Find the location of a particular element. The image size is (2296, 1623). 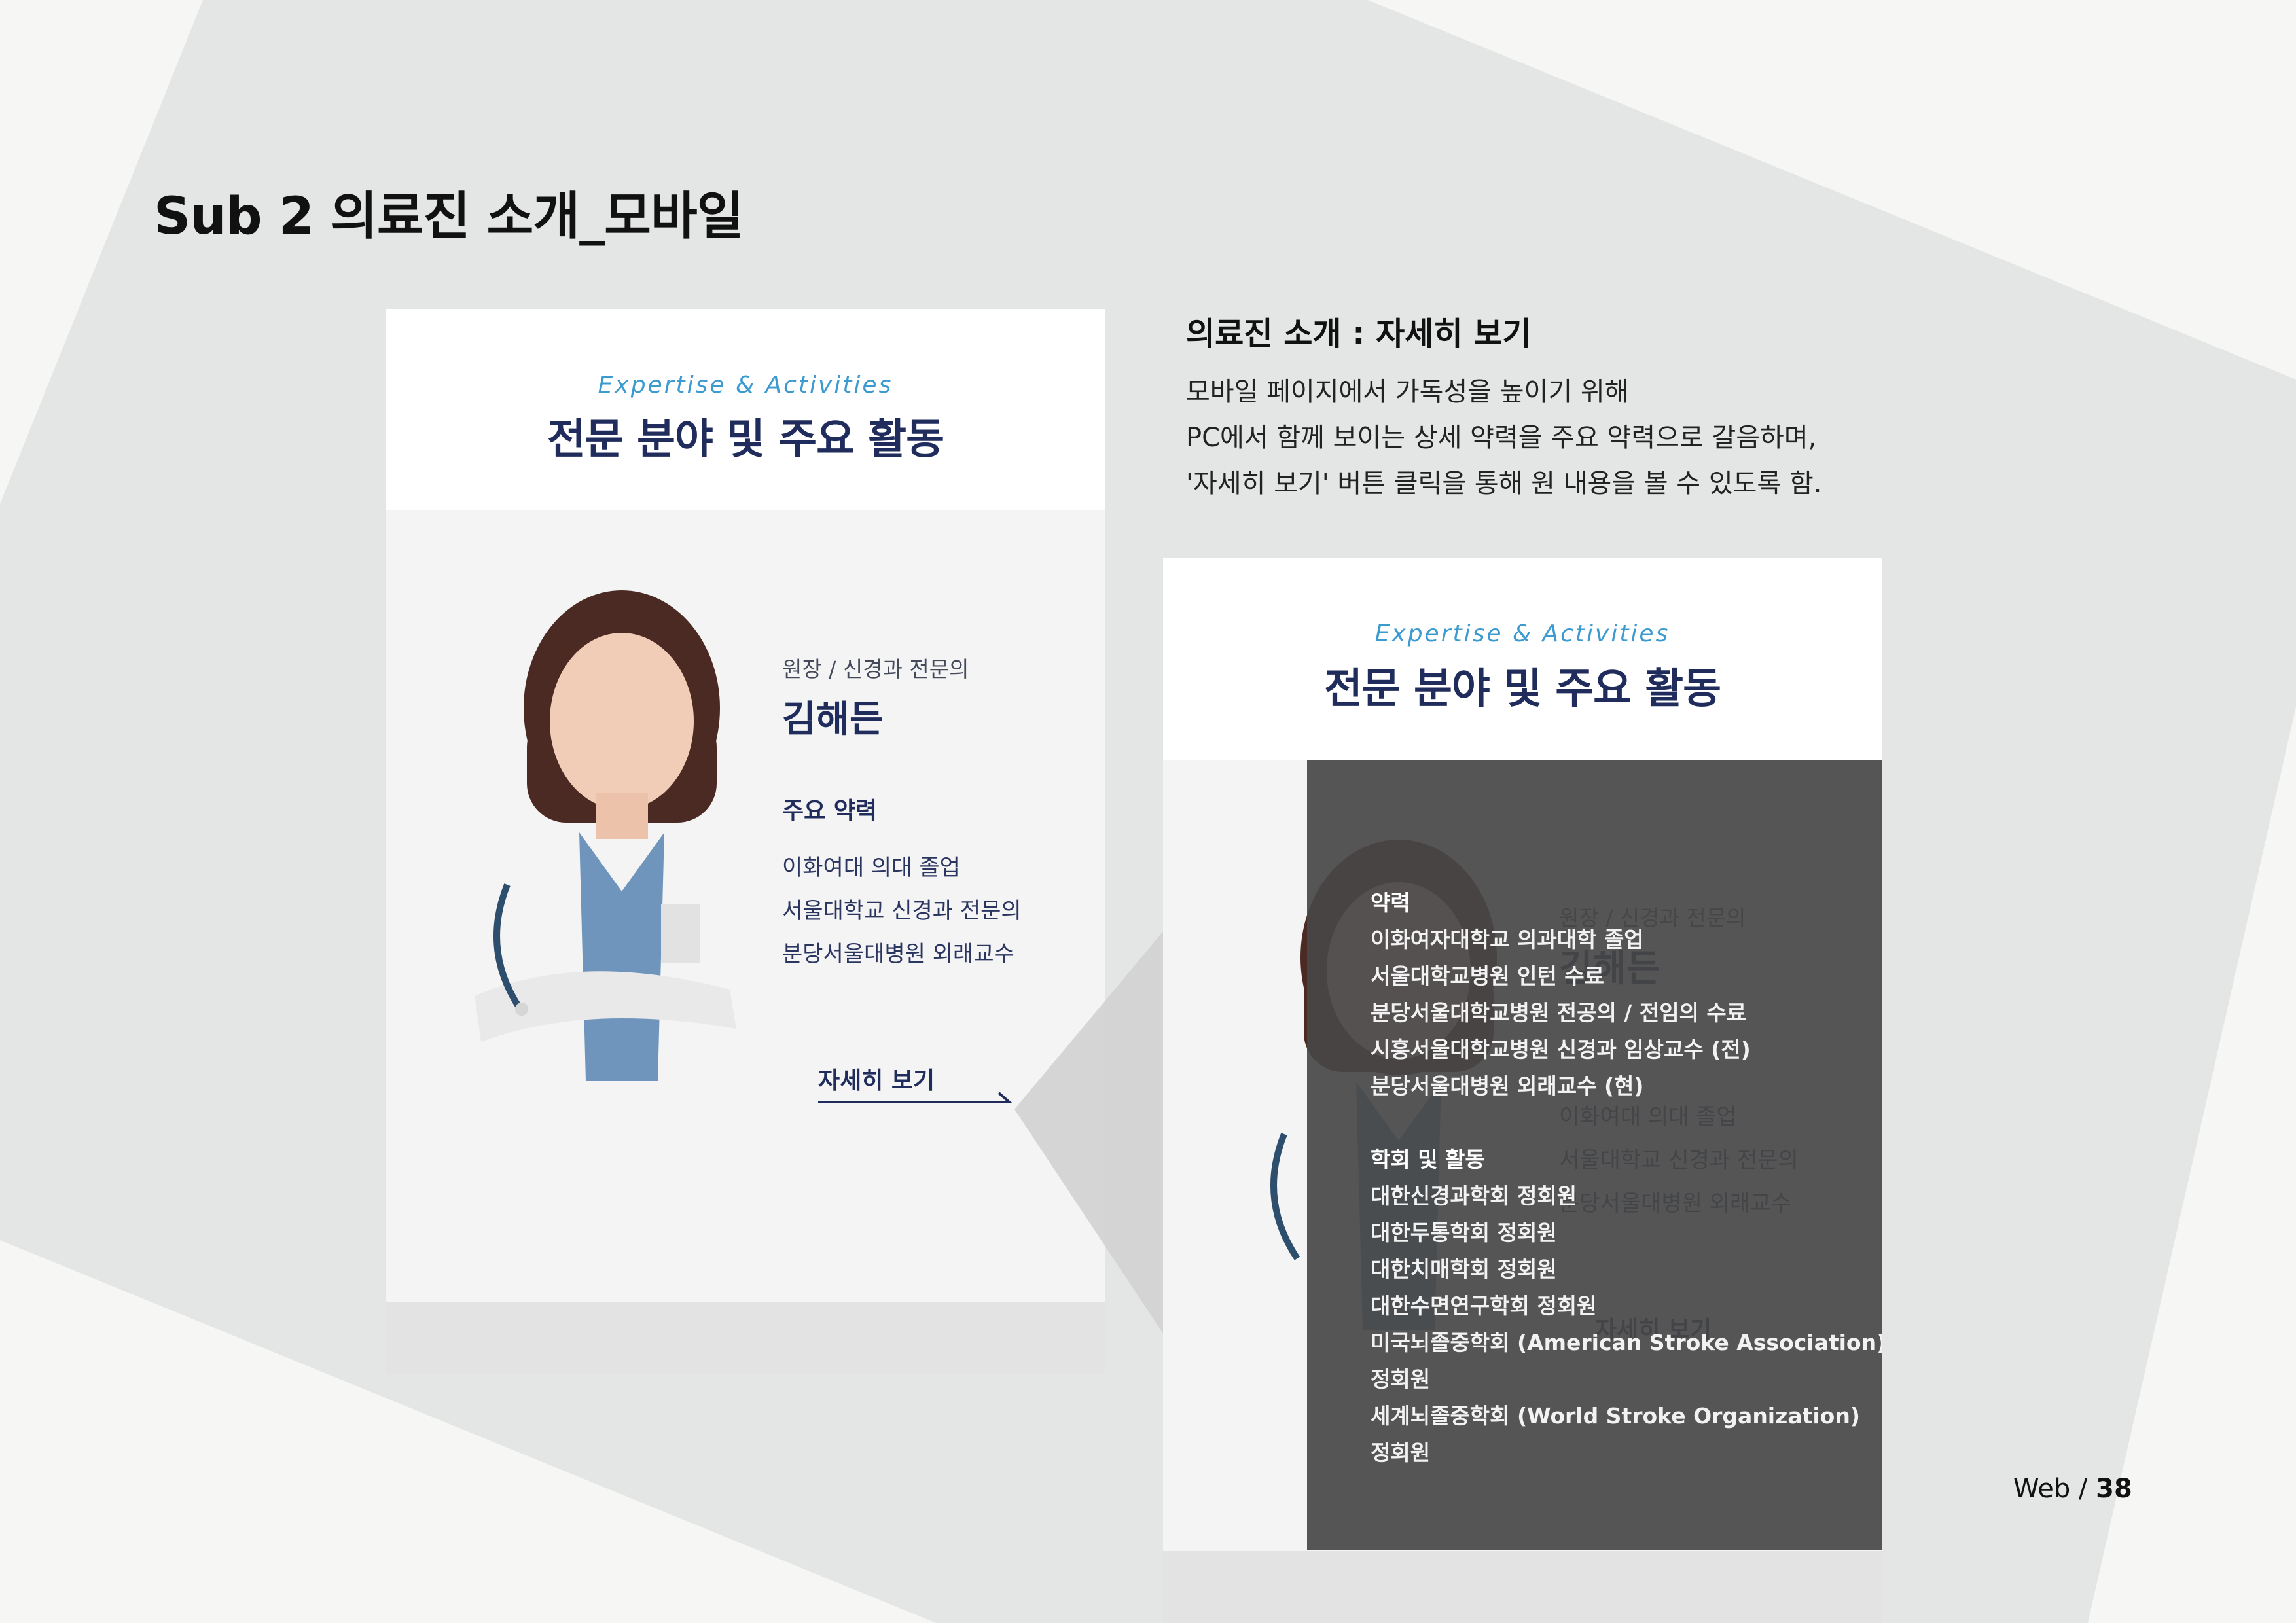

overlay-career-item: 시흥서울대학교병원 신경과 임상교수 (전) is located at coordinates (1561, 1049).